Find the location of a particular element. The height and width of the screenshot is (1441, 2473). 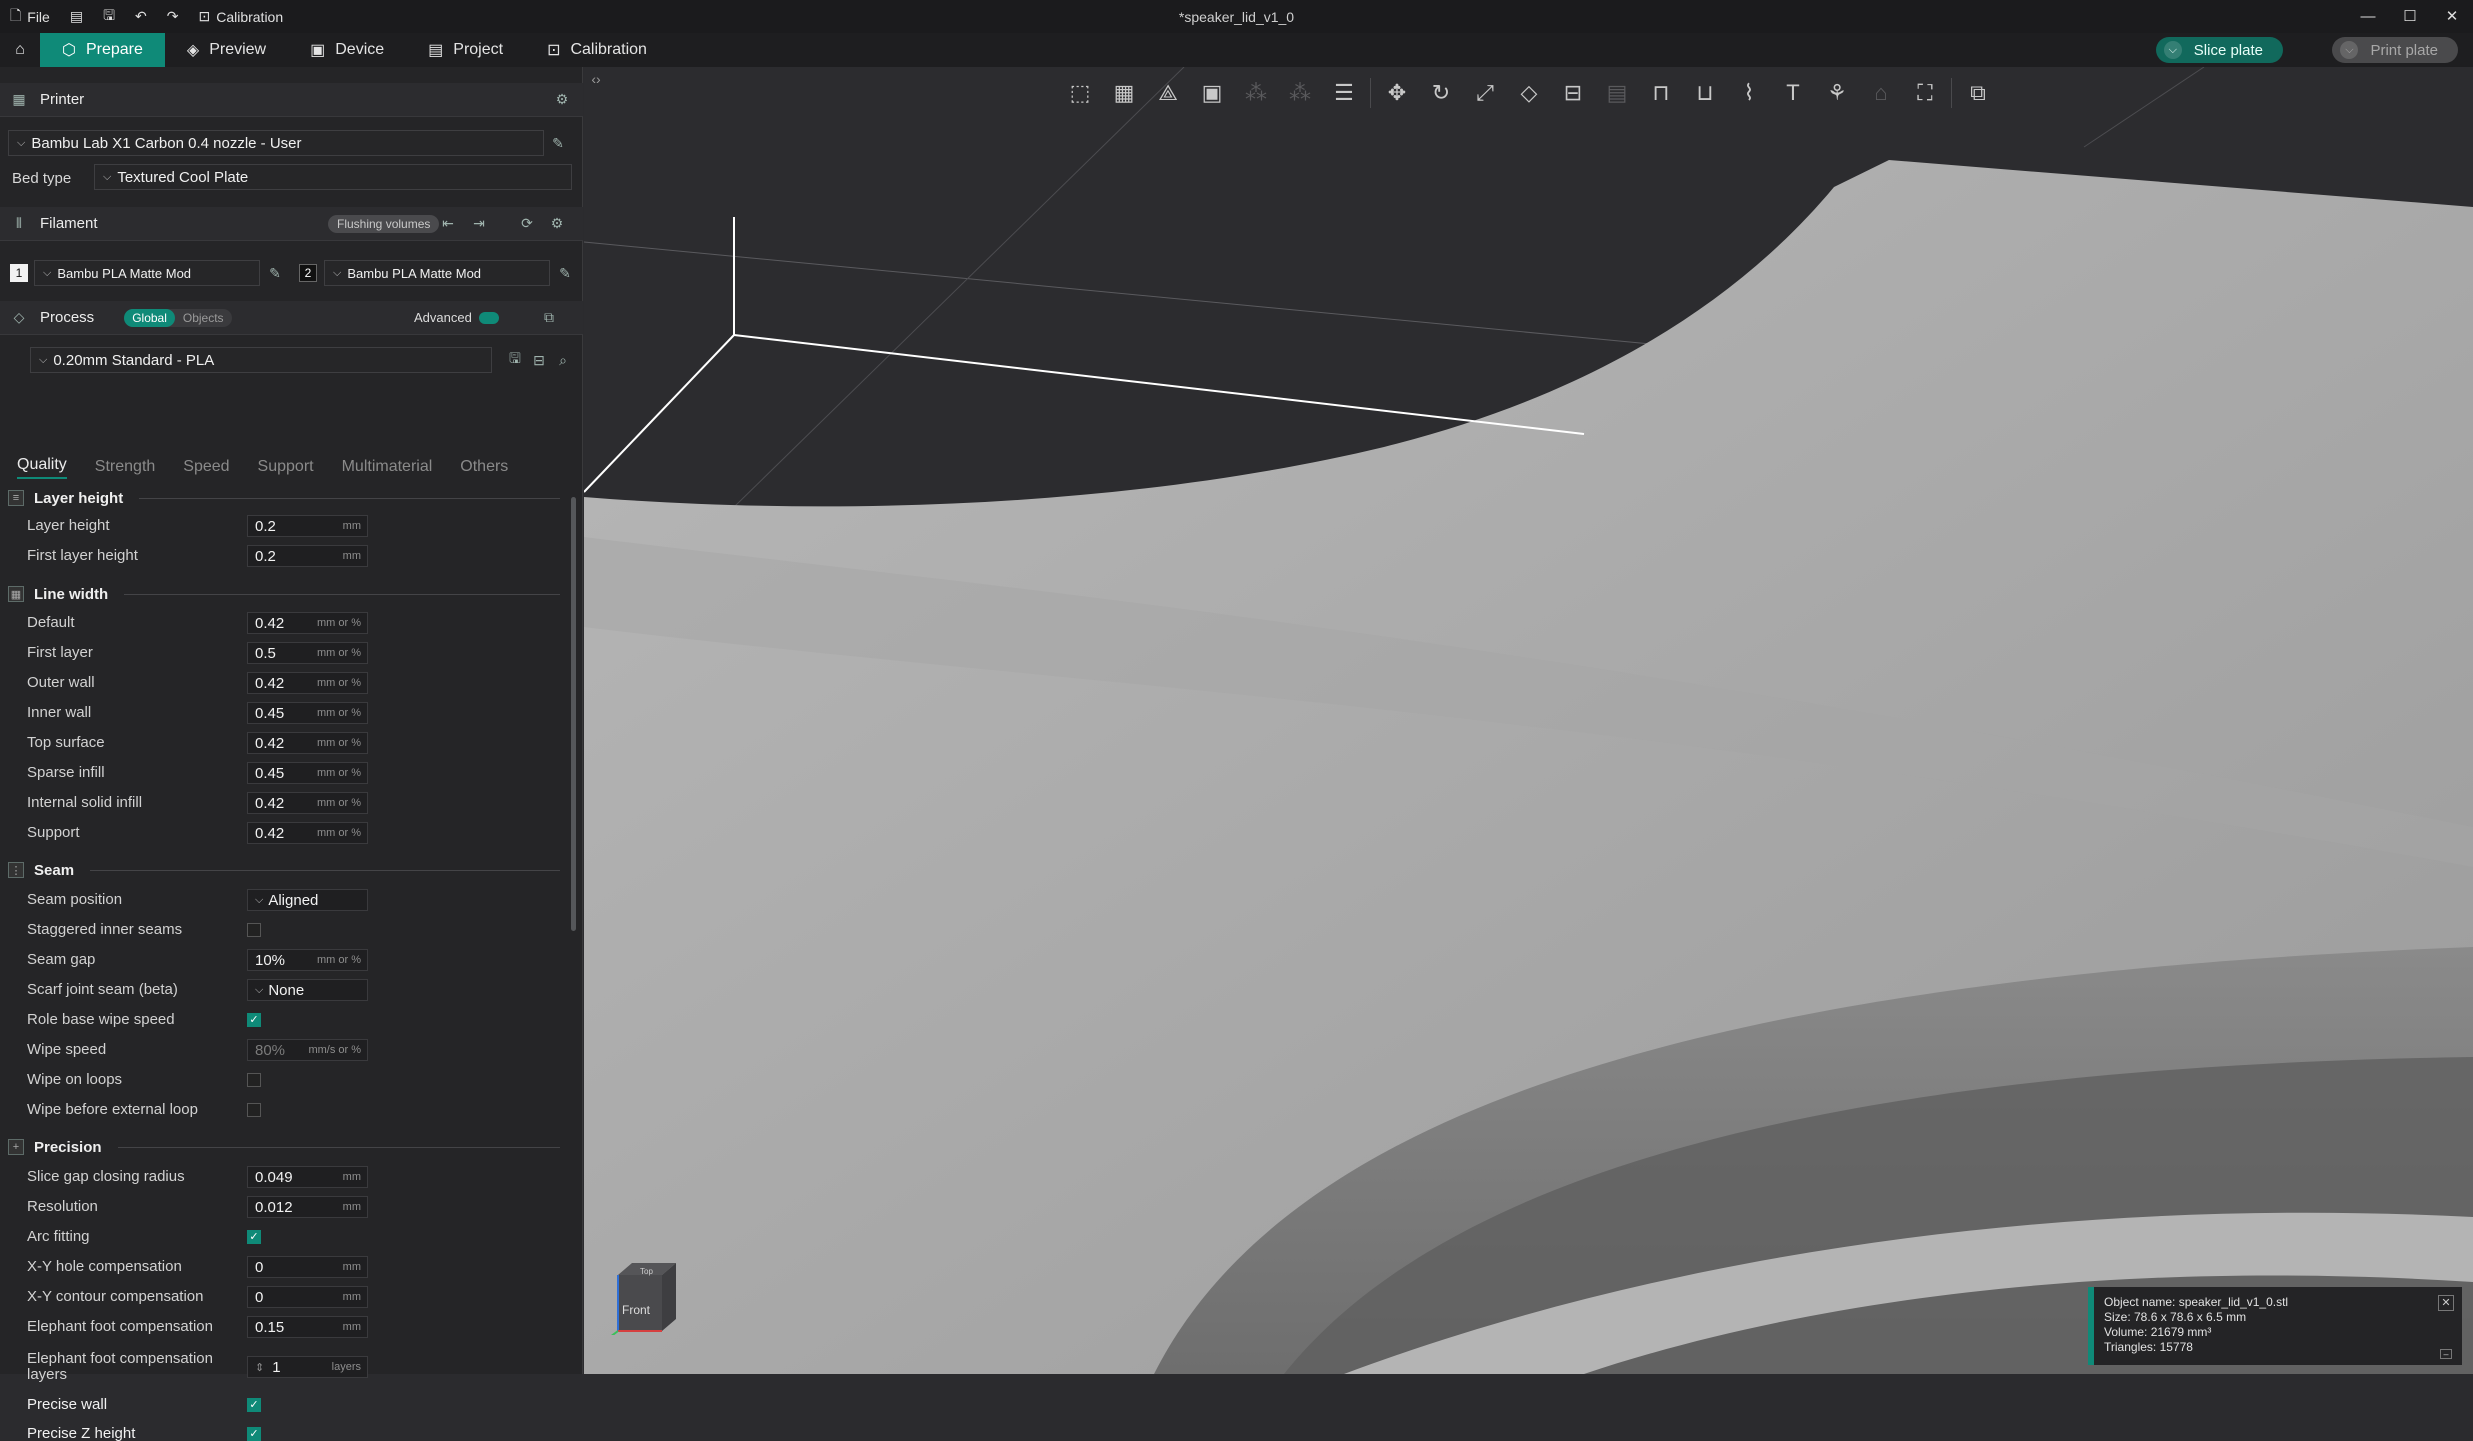

tab-speed: Speed is located at coordinates (206, 467).